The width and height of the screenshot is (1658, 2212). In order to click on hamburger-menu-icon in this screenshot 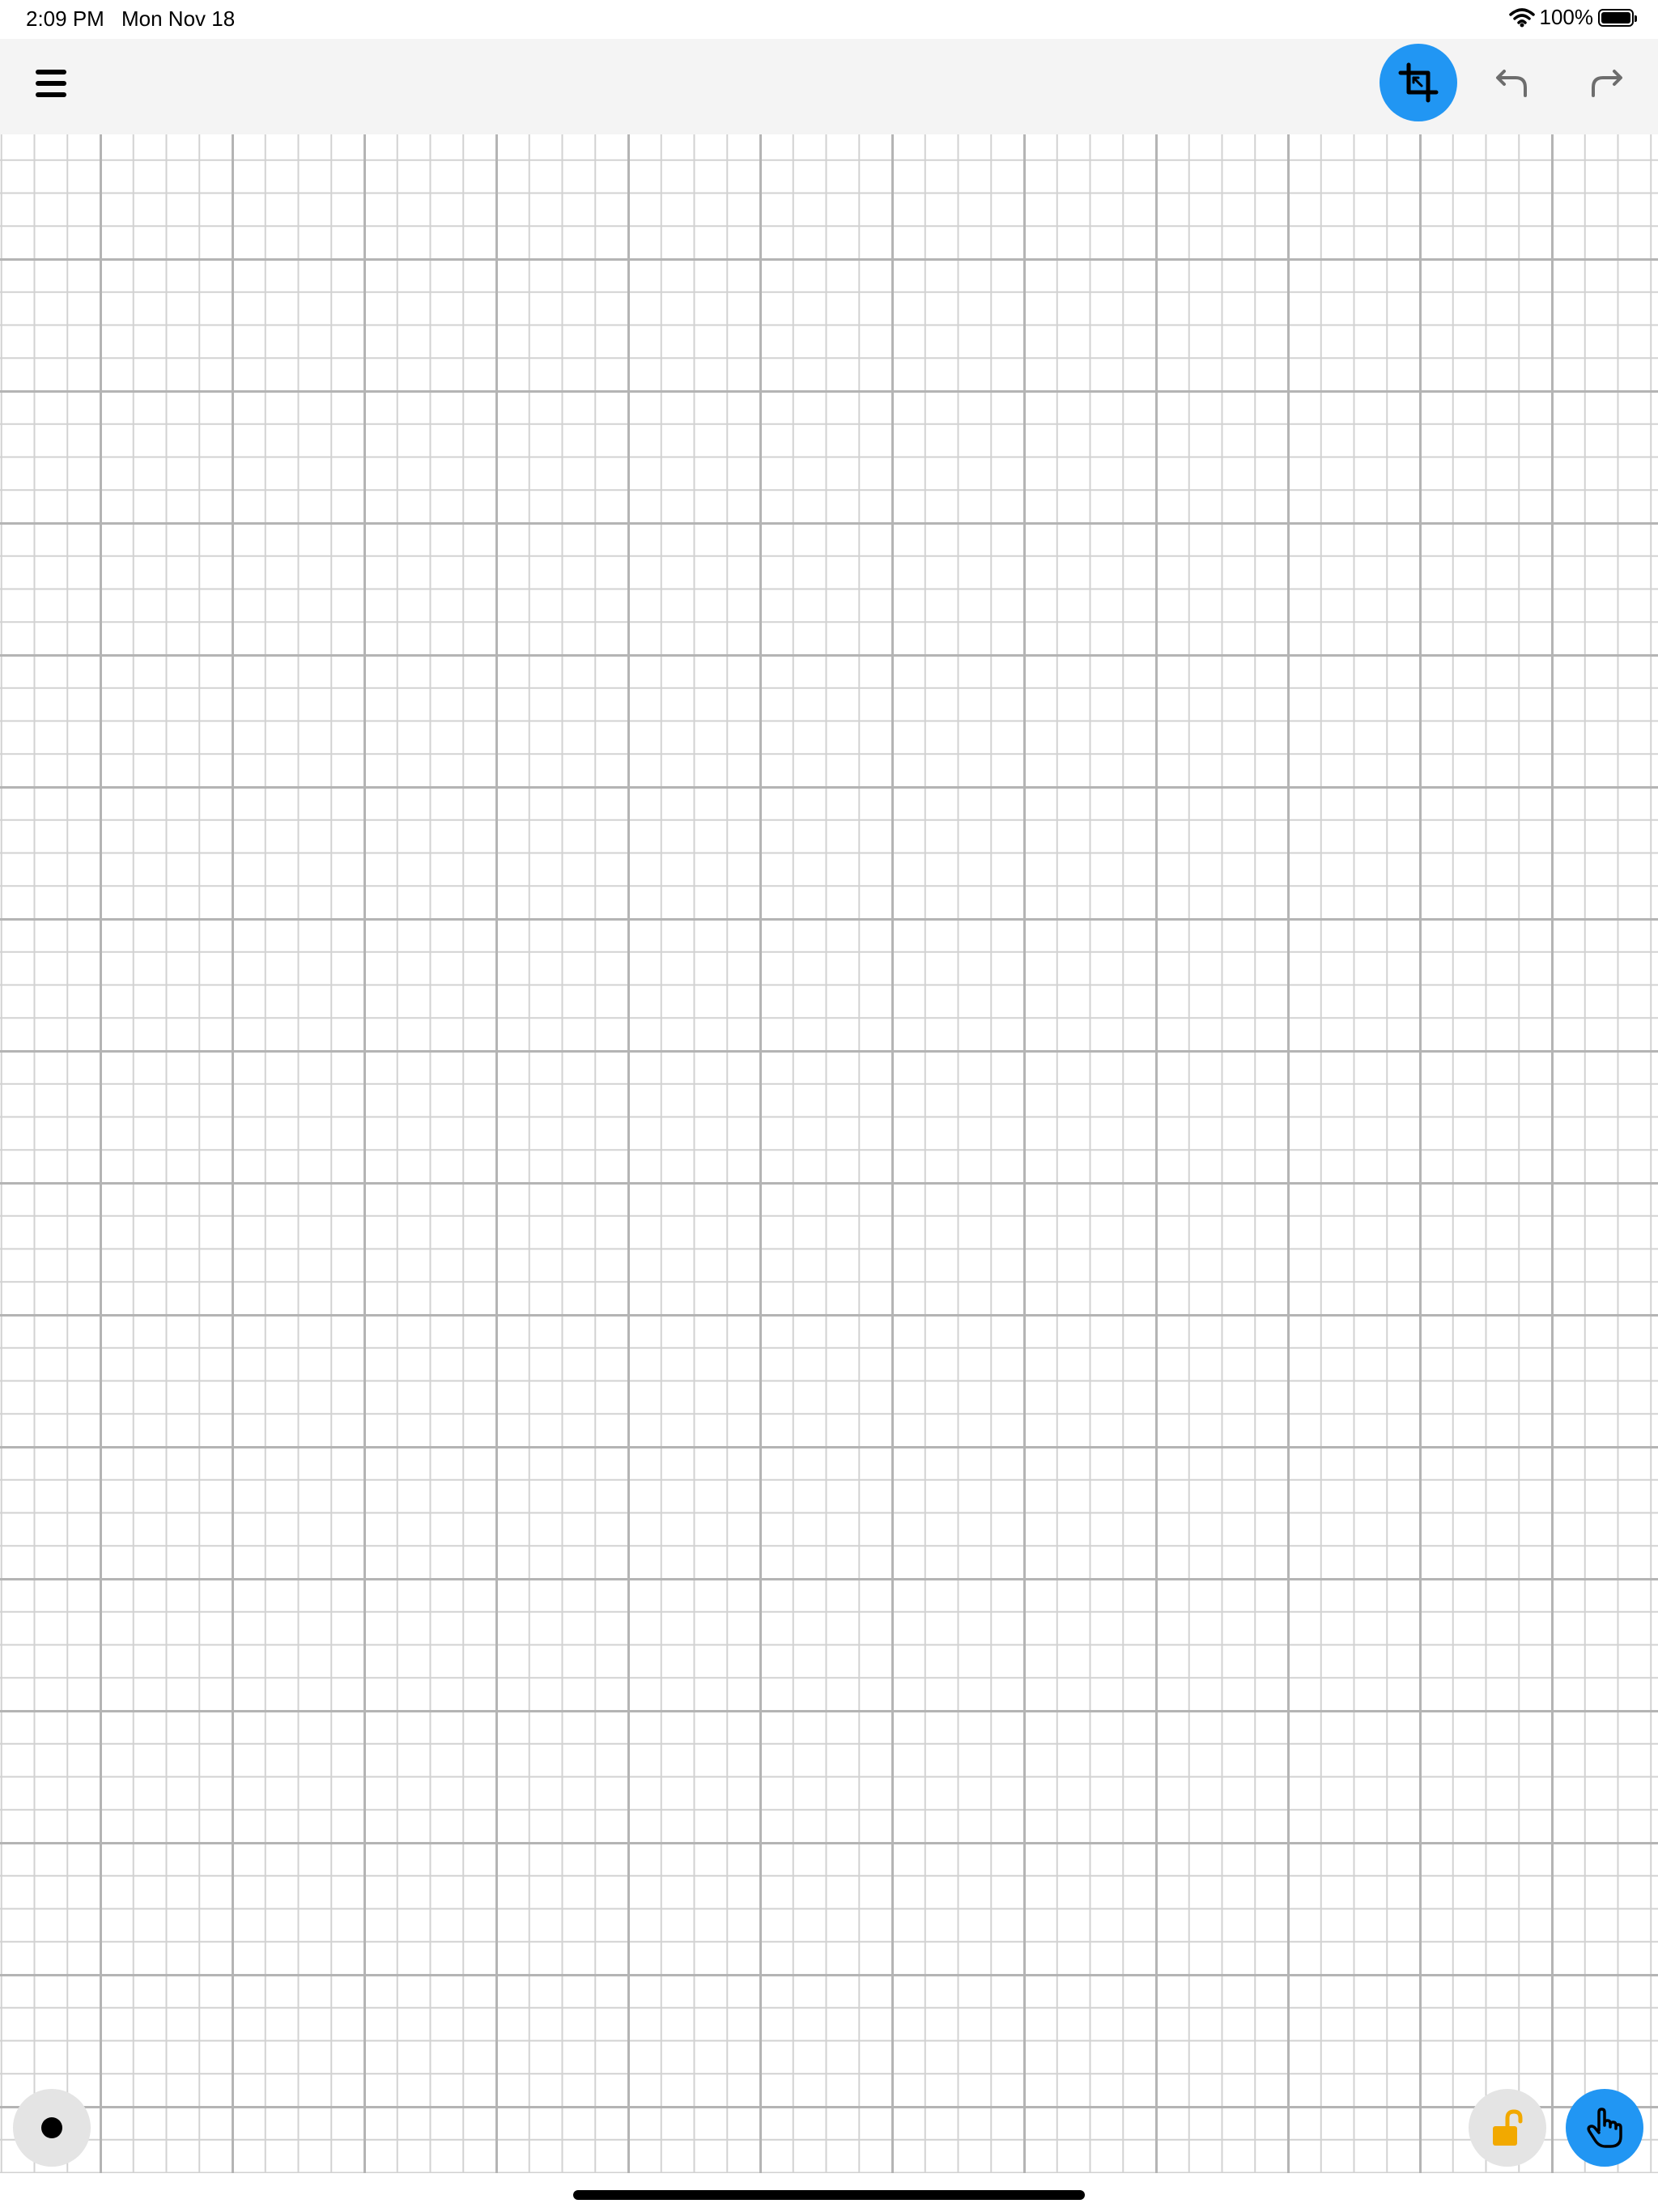, I will do `click(51, 84)`.